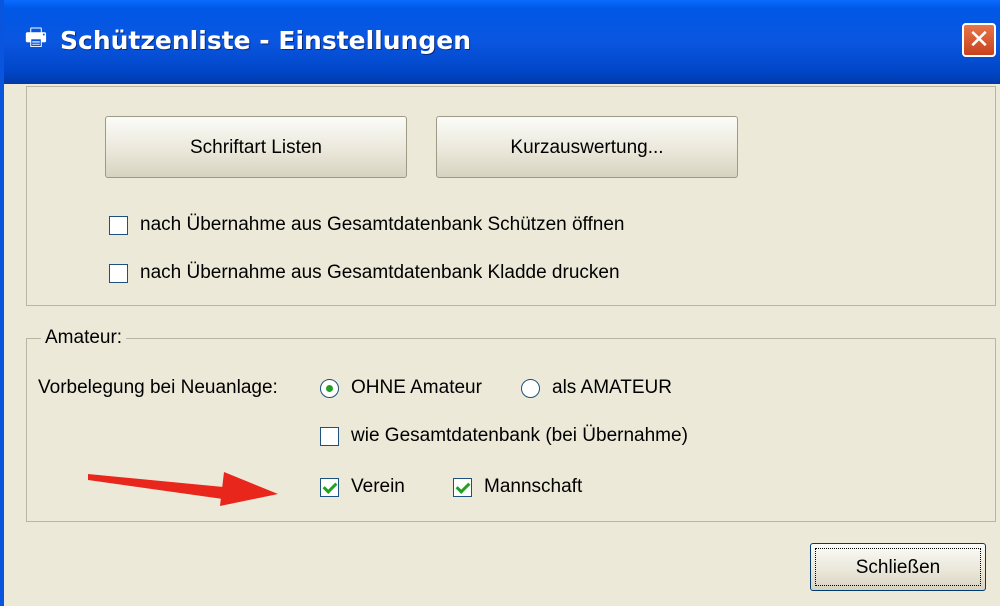  Describe the element at coordinates (329, 388) in the screenshot. I see `radio-without-amateur-button` at that location.